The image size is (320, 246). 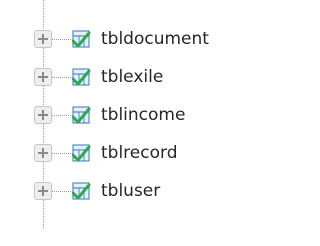 I want to click on tree-item-tblincome: tblincome, so click(x=134, y=115).